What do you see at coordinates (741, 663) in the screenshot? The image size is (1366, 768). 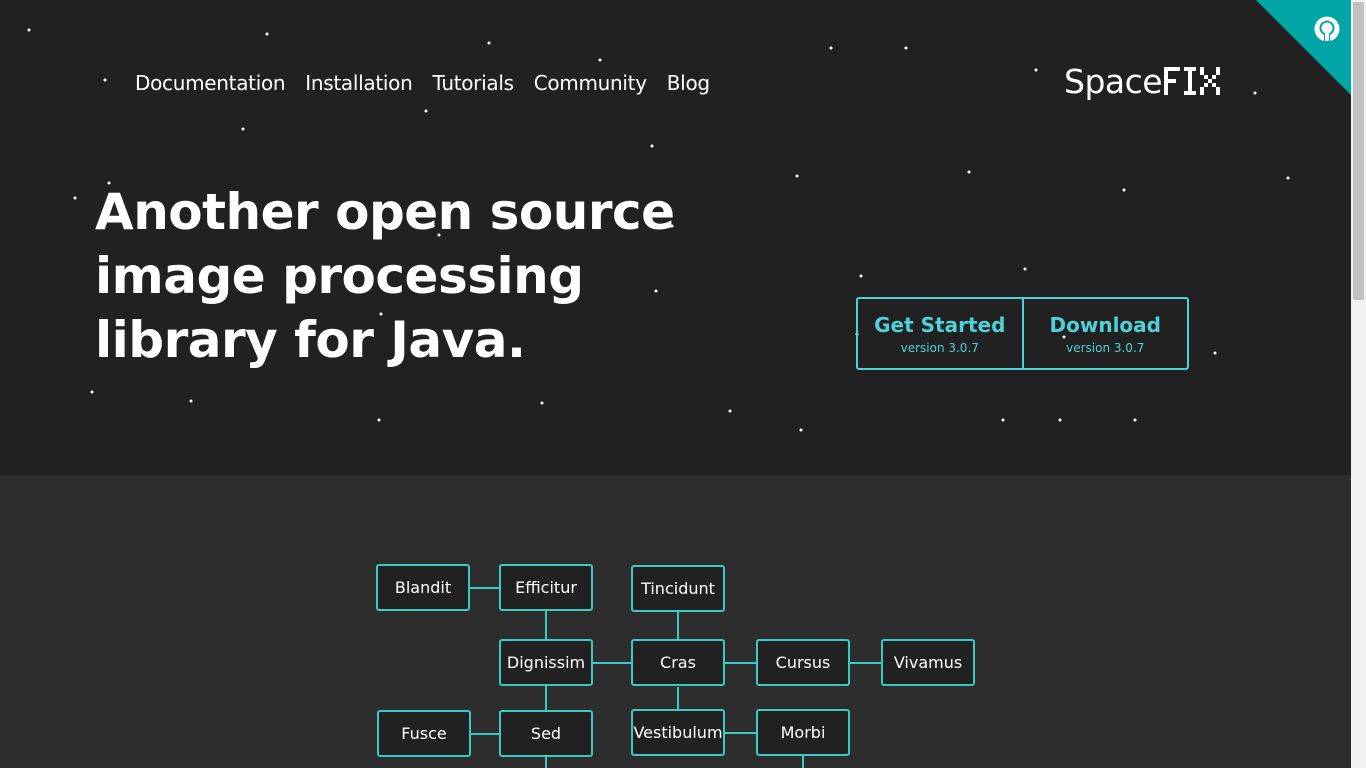 I see `edge-cras-cursus` at bounding box center [741, 663].